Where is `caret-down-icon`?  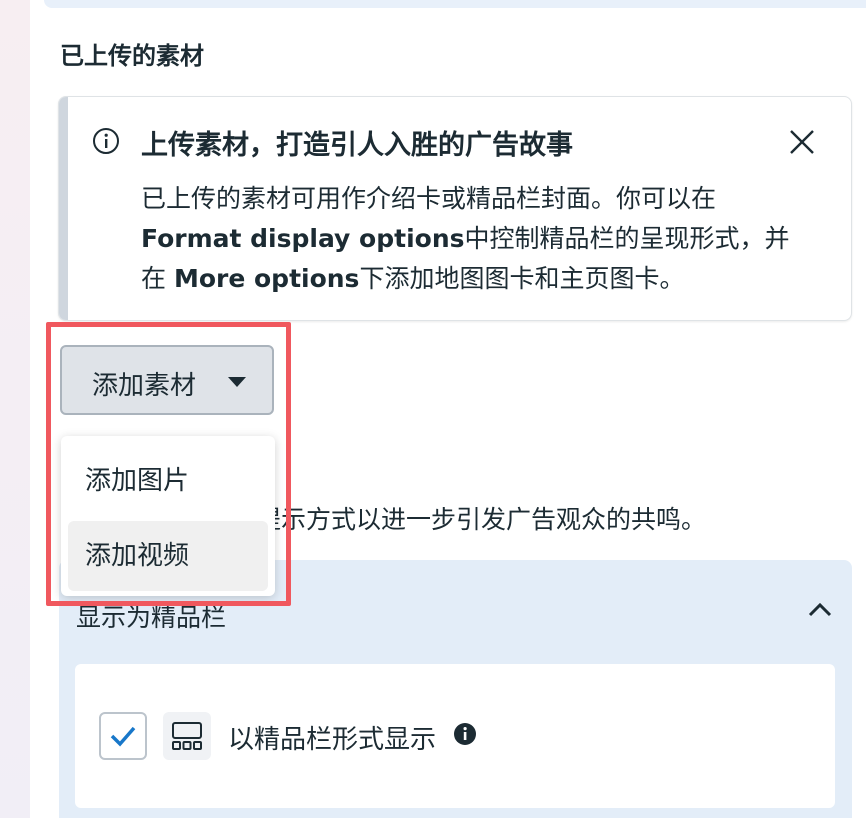 caret-down-icon is located at coordinates (237, 382).